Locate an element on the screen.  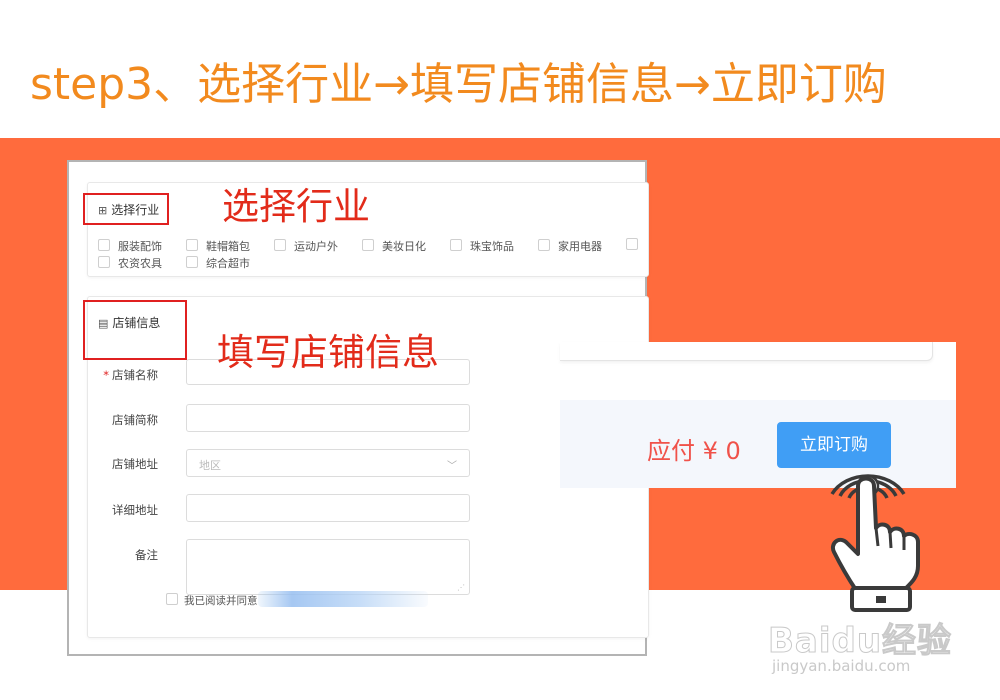
address-placeholder: 地区 is located at coordinates (210, 465).